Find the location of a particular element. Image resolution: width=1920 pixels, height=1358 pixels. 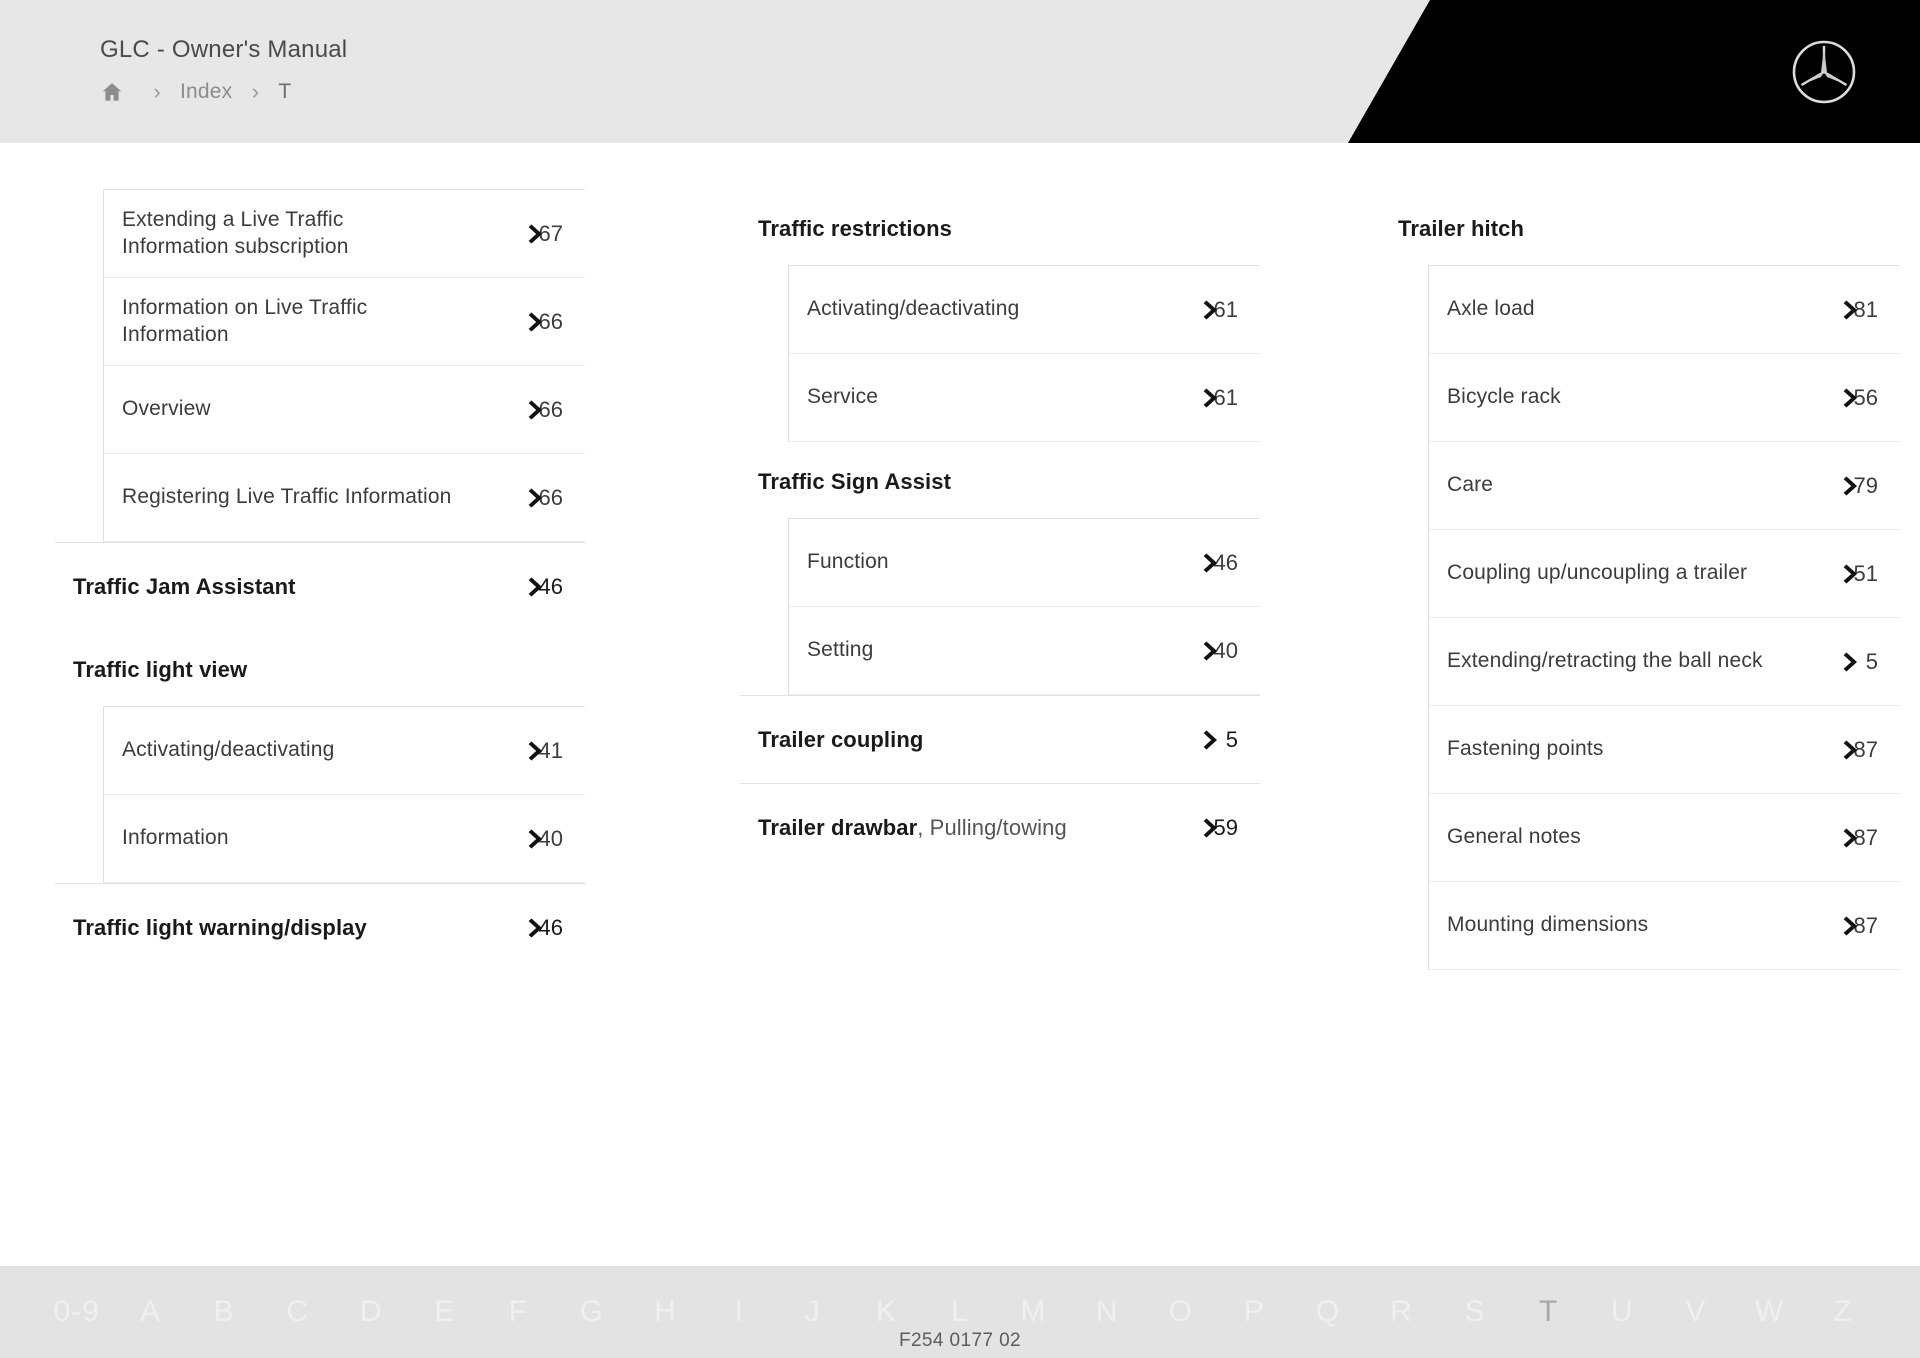

index-heading-label: Trailer drawbar, Pulling/towing is located at coordinates (912, 827).